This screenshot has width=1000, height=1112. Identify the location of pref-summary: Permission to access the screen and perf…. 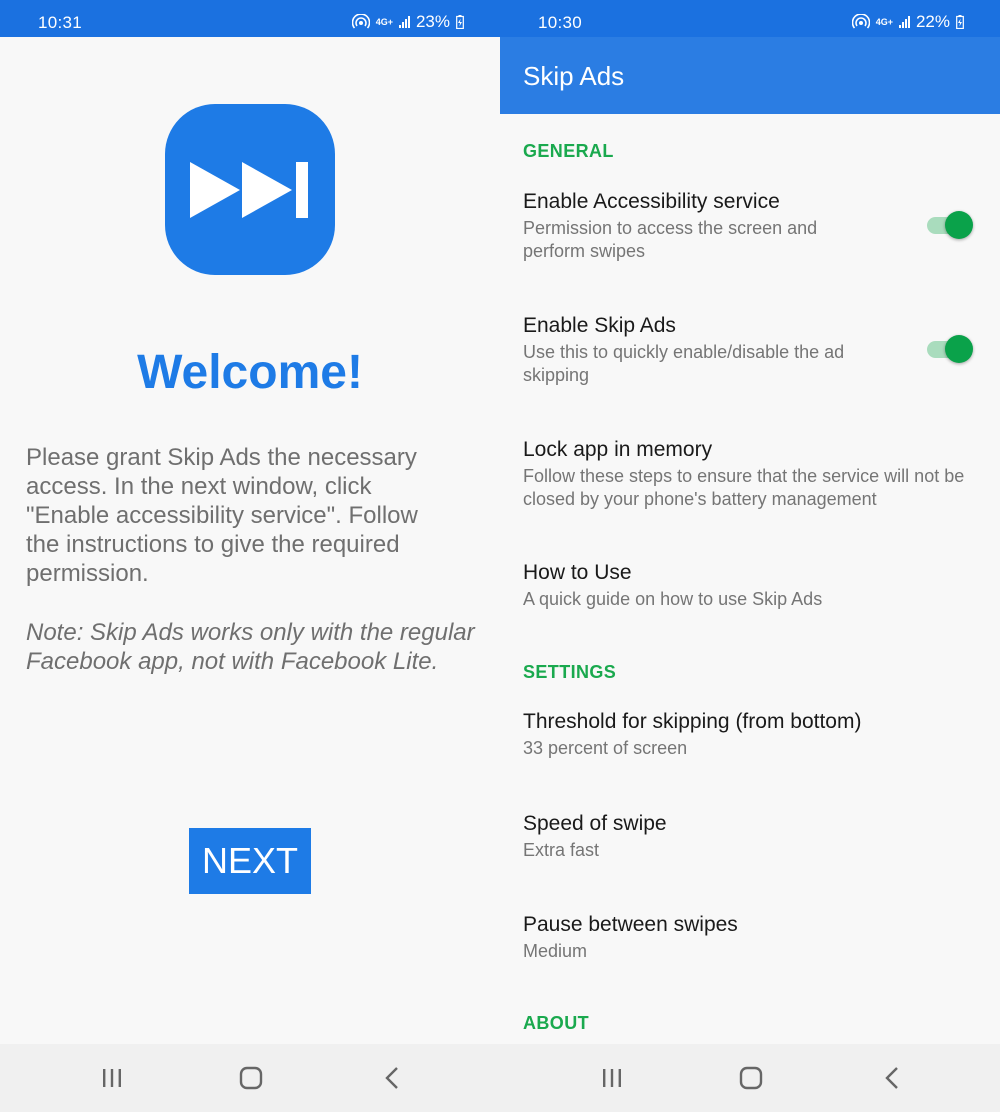
(670, 239).